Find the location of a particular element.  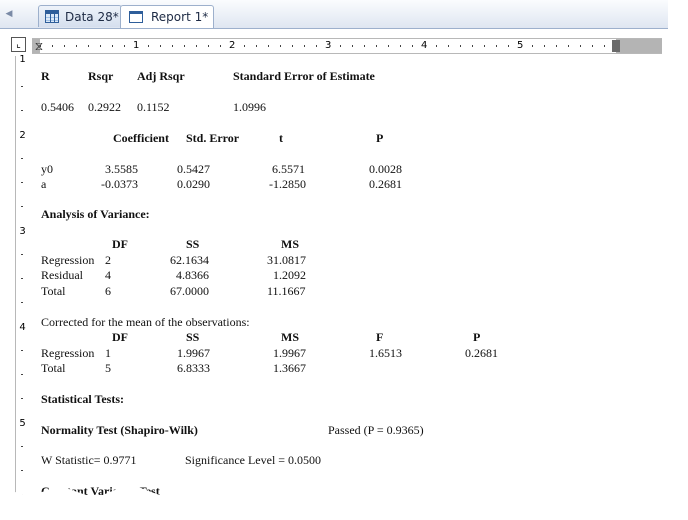

header-t: t is located at coordinates (281, 138).